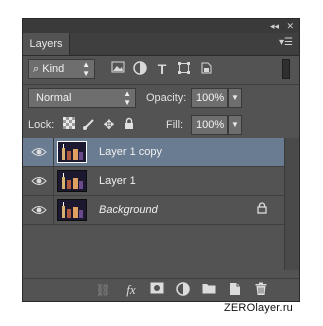 Image resolution: width=323 pixels, height=326 pixels. What do you see at coordinates (209, 290) in the screenshot?
I see `new-group-icon` at bounding box center [209, 290].